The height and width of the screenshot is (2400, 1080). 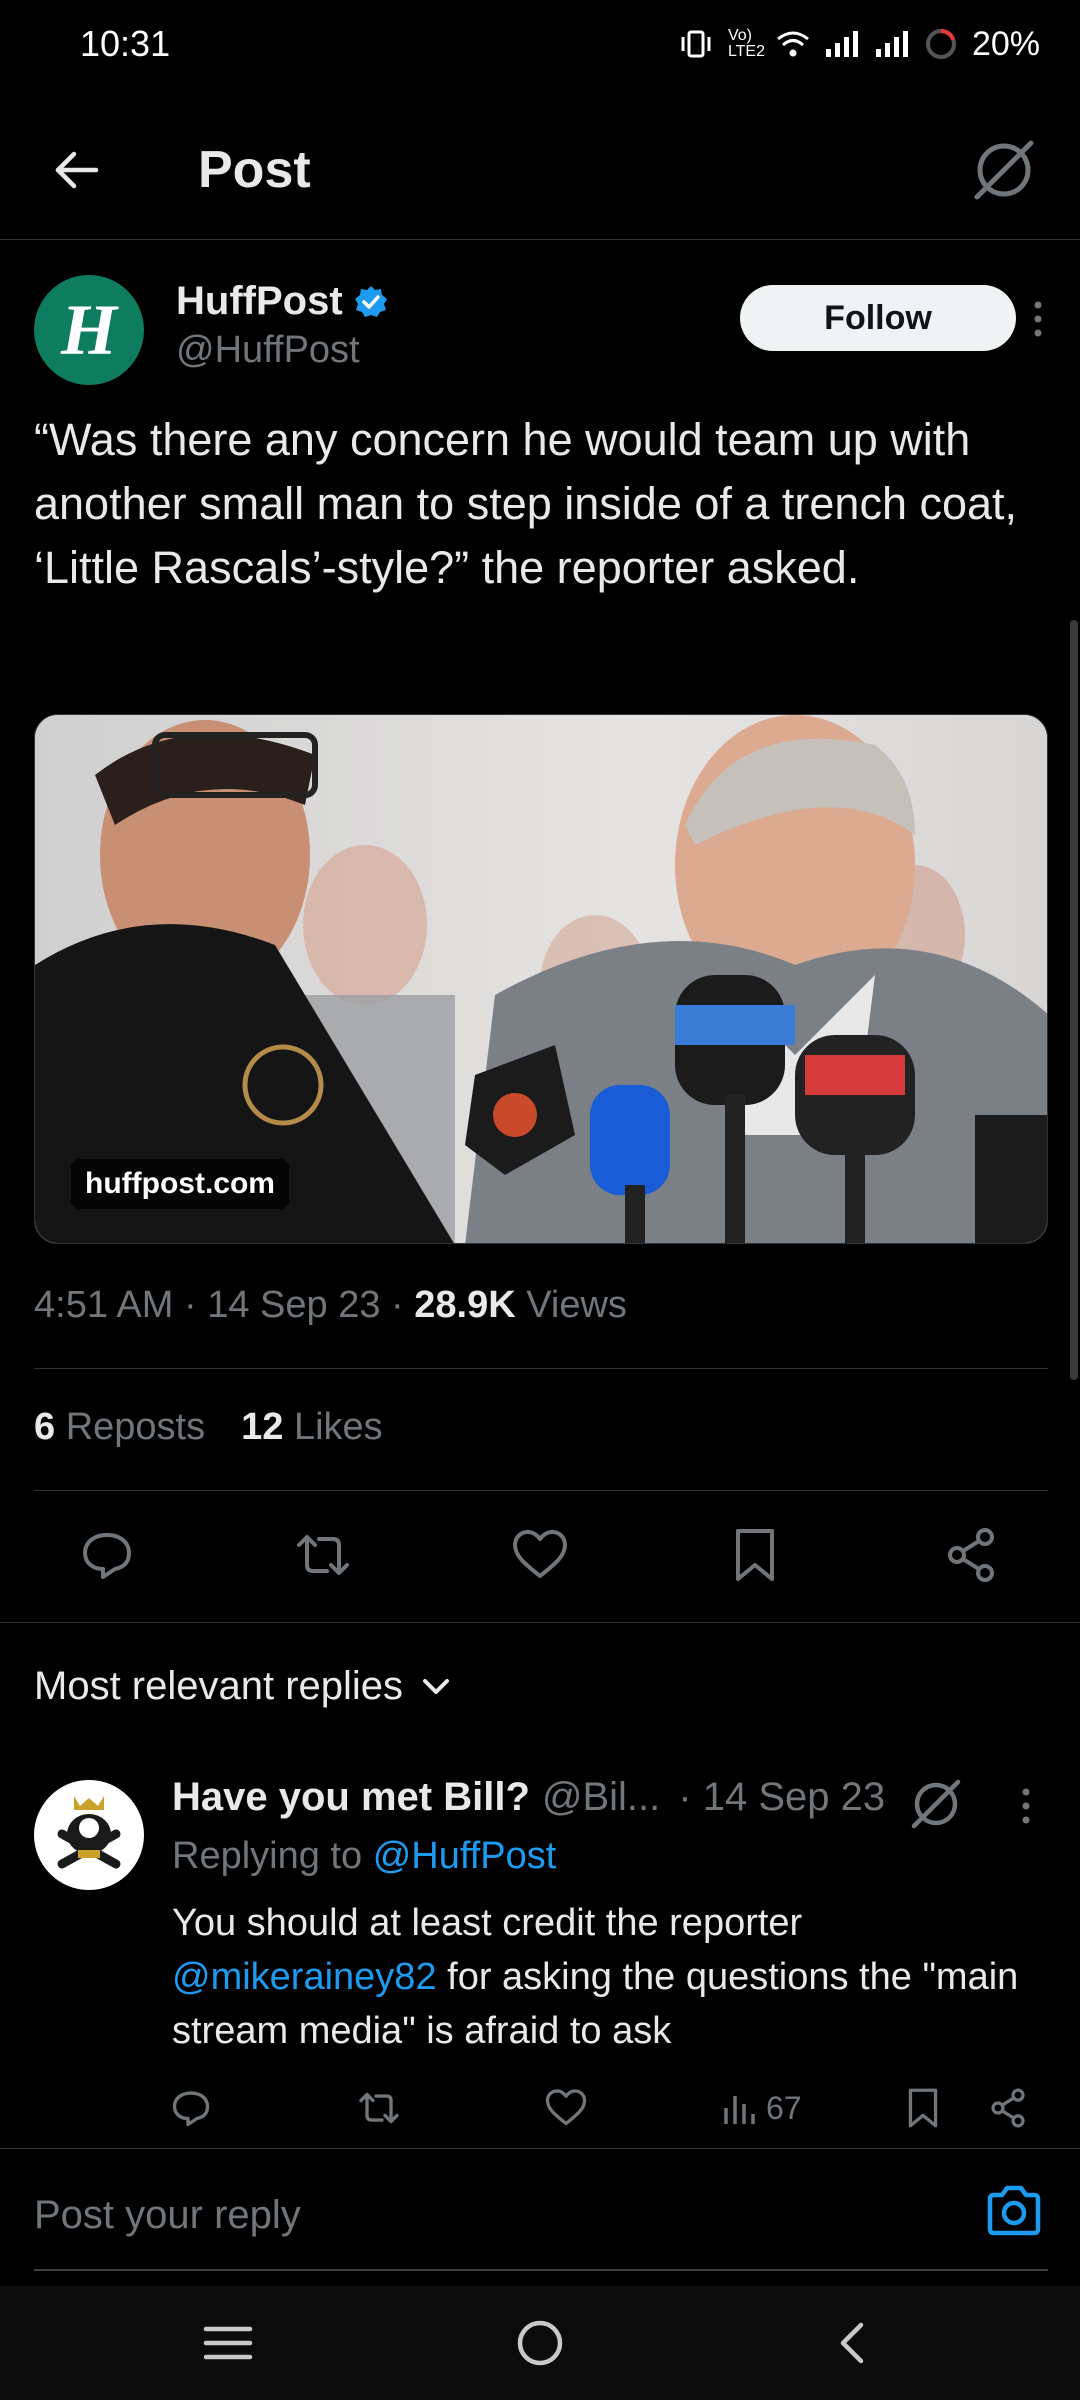 I want to click on reply-repost-button, so click(x=379, y=2108).